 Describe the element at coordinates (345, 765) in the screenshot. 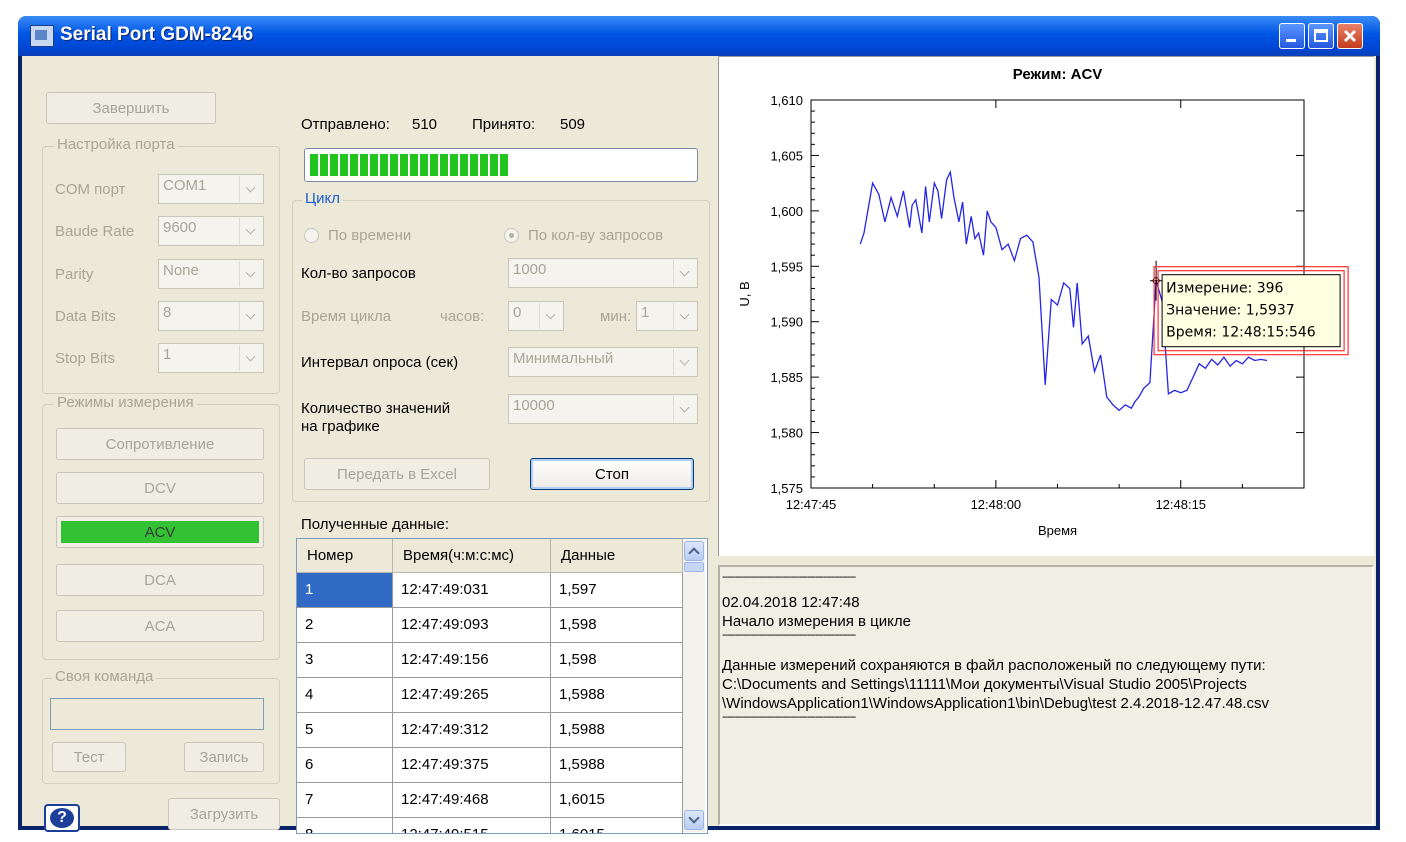

I see `cell-number: 6` at that location.